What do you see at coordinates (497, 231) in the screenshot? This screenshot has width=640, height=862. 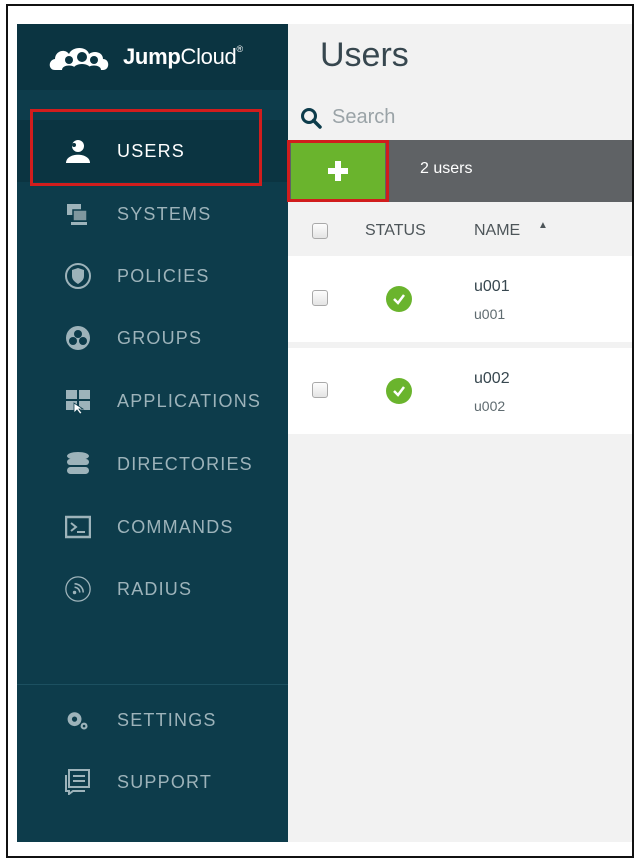 I see `column-name: NAME` at bounding box center [497, 231].